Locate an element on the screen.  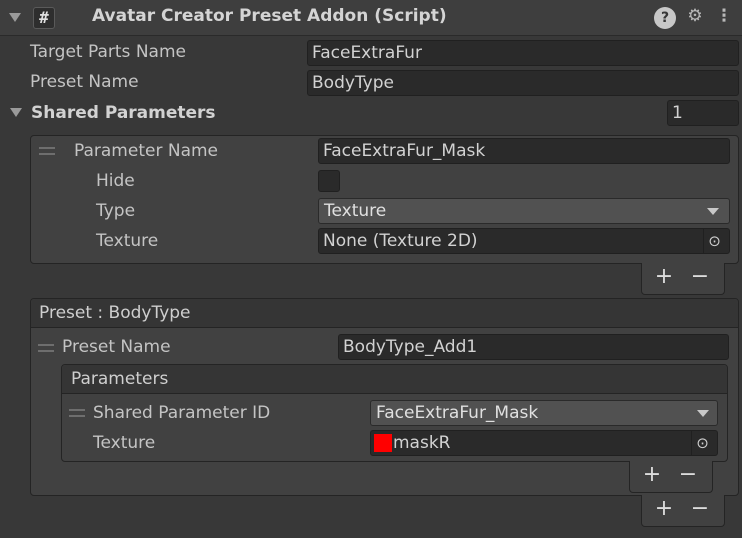
add-parameter-button: + is located at coordinates (652, 474).